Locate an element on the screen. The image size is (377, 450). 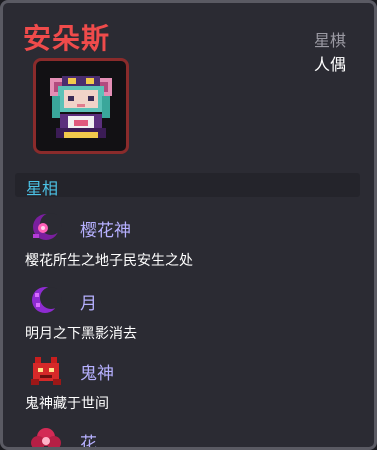
flower-icon is located at coordinates (46, 437).